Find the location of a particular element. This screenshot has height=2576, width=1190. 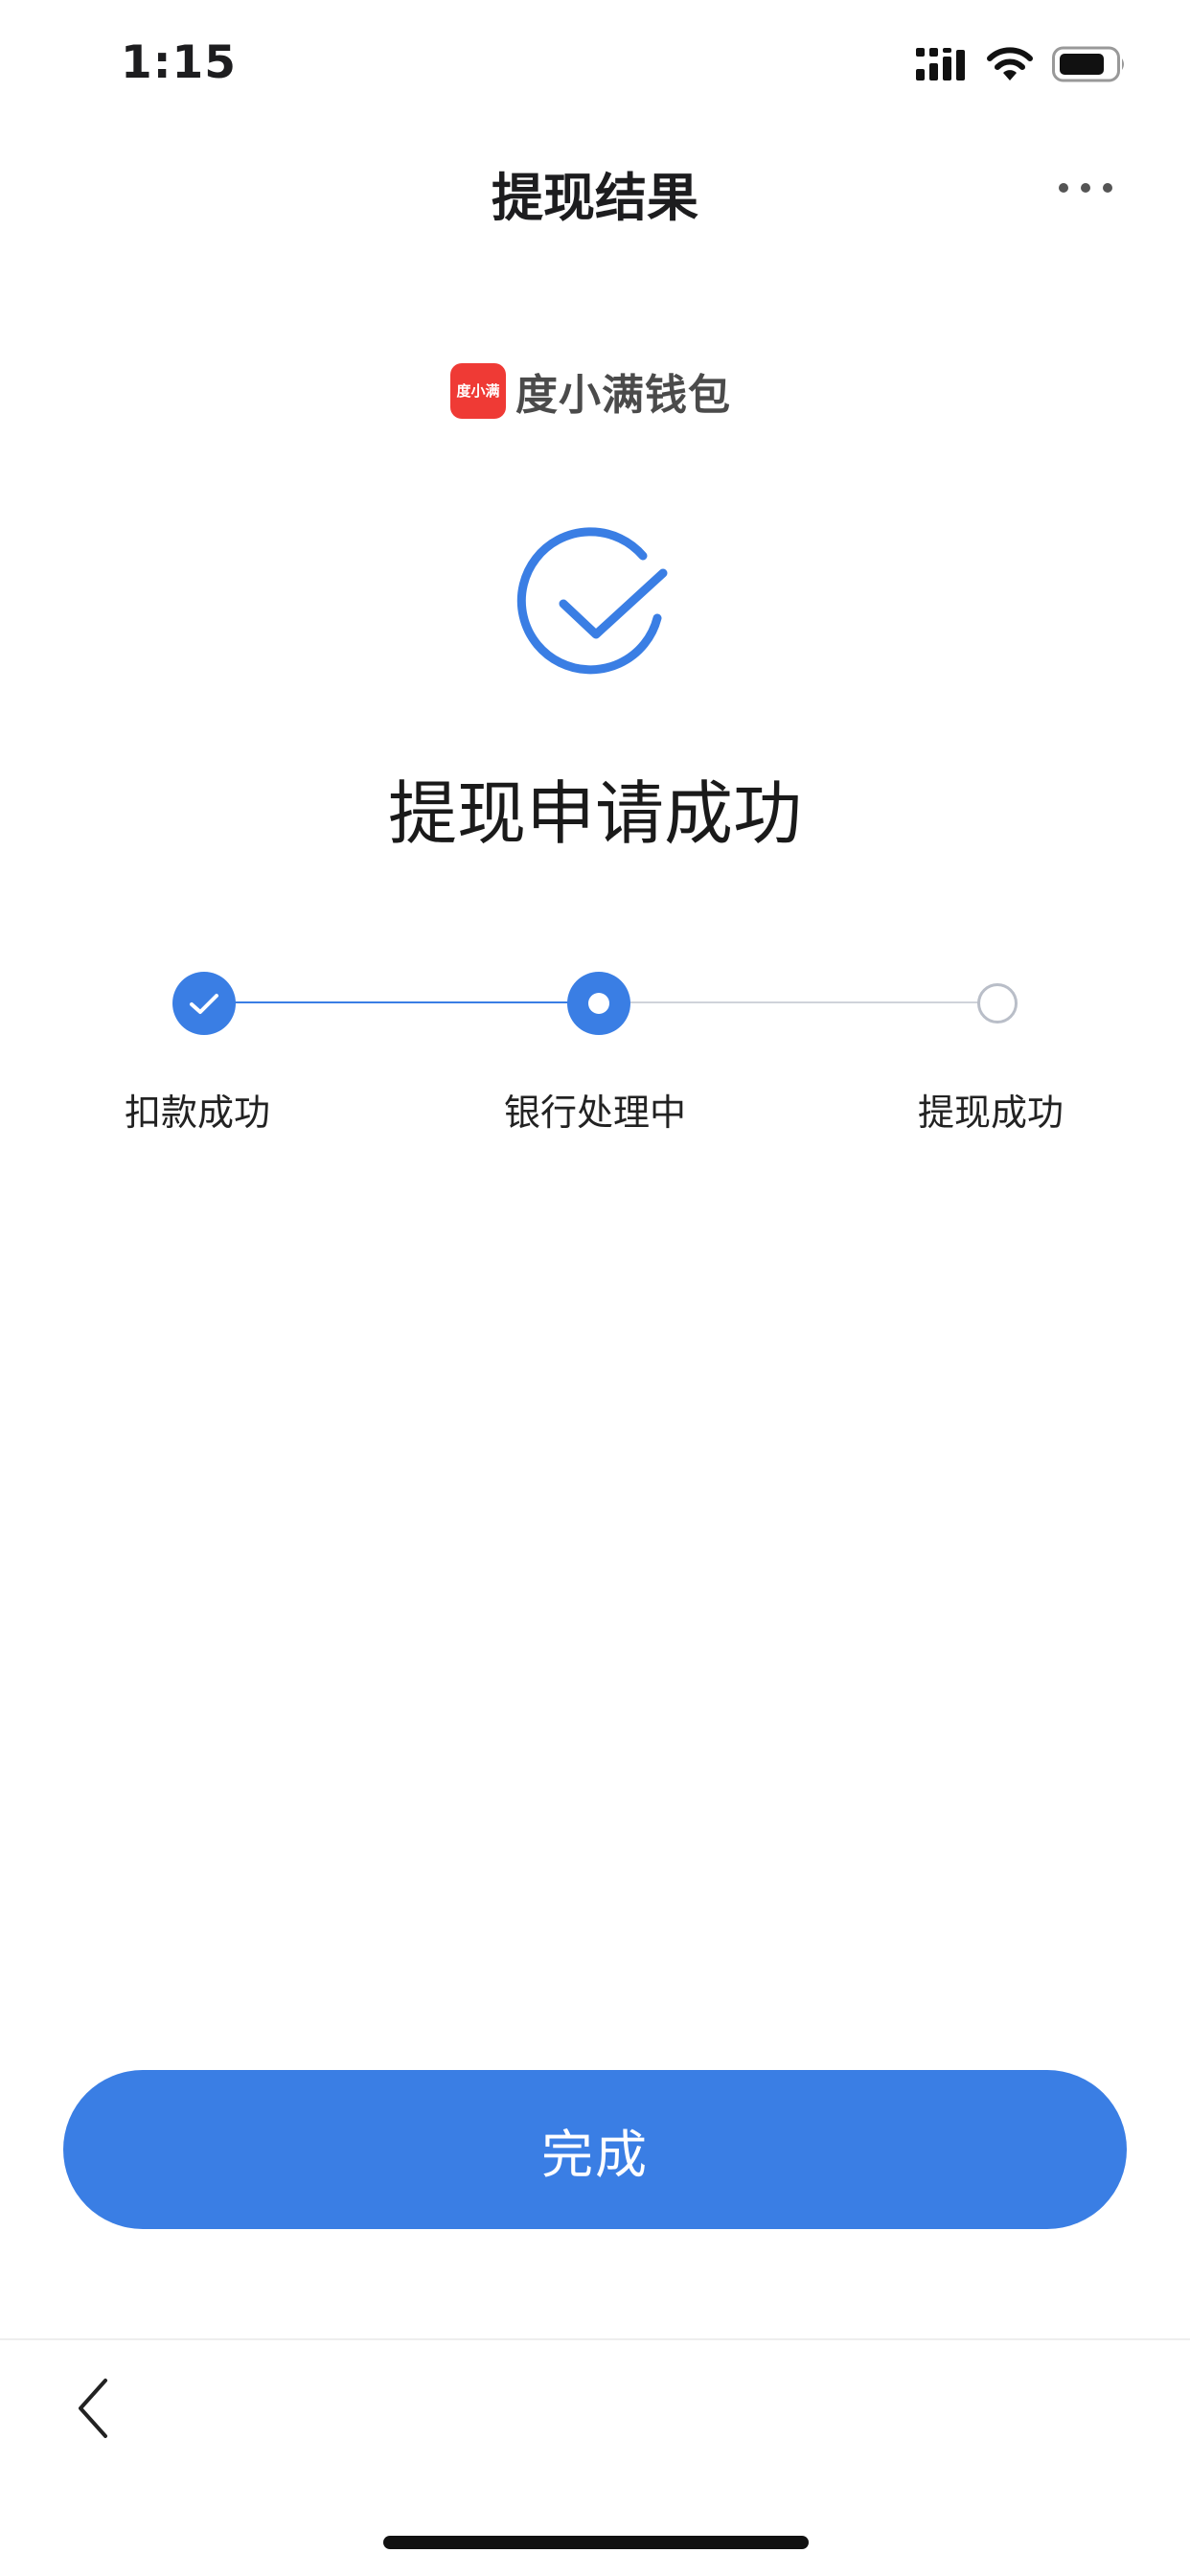

check-icon is located at coordinates (204, 1004).